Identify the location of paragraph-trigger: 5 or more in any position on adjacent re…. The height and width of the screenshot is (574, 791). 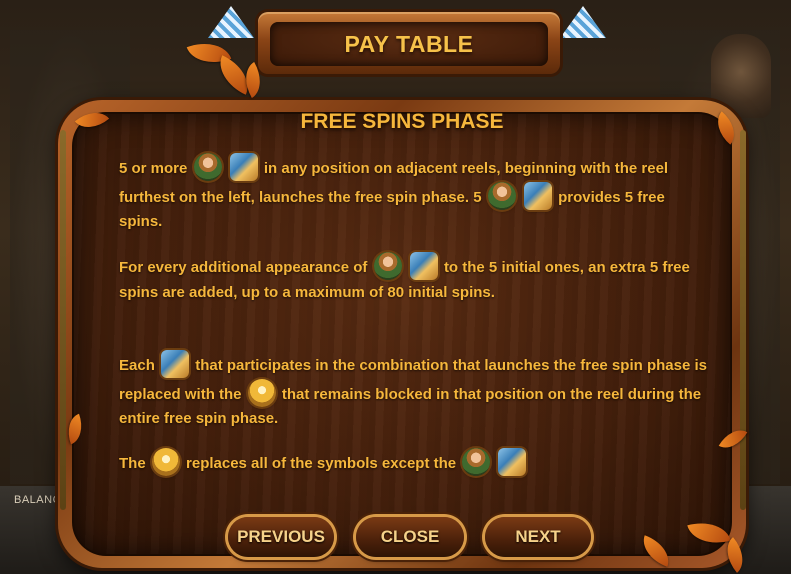
(414, 194).